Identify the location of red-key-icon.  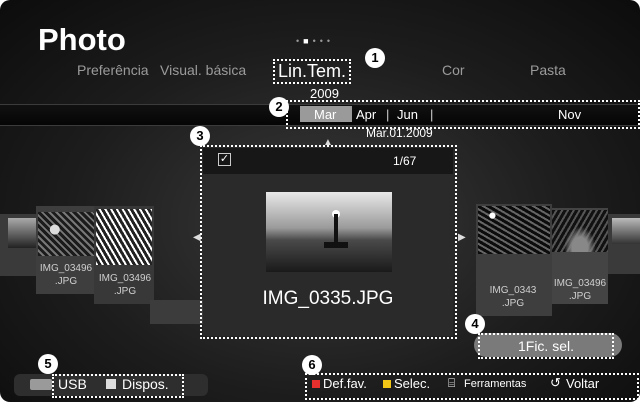
(316, 384).